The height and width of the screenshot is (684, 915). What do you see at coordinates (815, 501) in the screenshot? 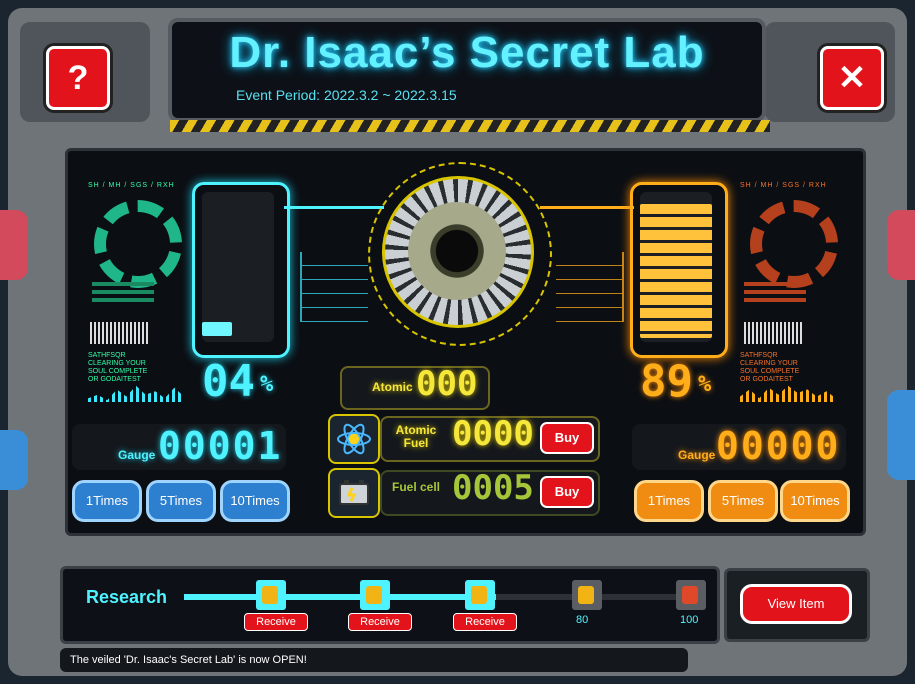
I see `right-10times-button: 10Times` at bounding box center [815, 501].